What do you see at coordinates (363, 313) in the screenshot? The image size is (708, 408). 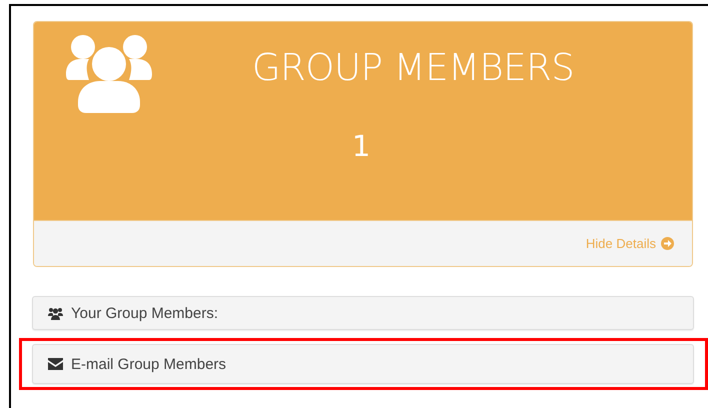 I see `list-item: Your Group Members:` at bounding box center [363, 313].